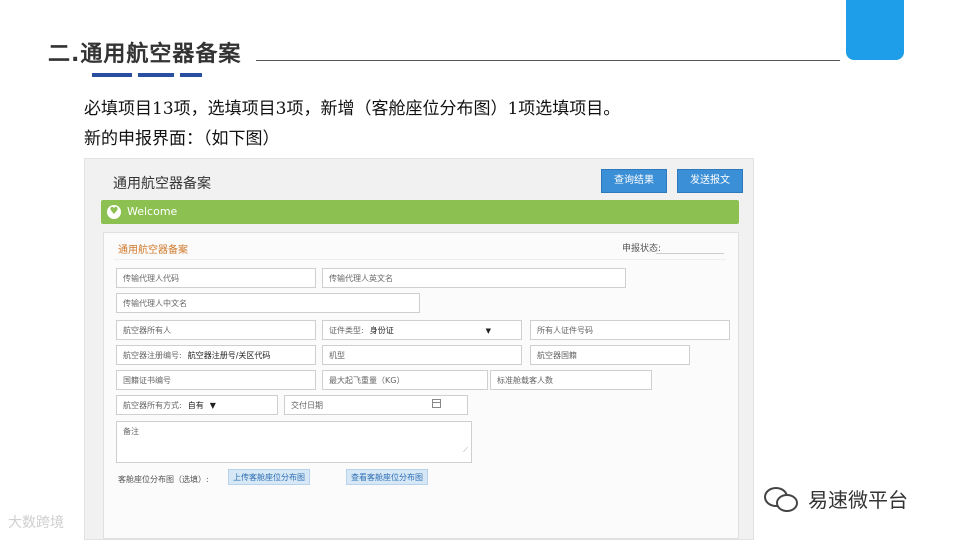 The image size is (960, 540). What do you see at coordinates (367, 380) in the screenshot?
I see `max-takeoff-weight-placeholder: 最大起飞重量（KG）` at bounding box center [367, 380].